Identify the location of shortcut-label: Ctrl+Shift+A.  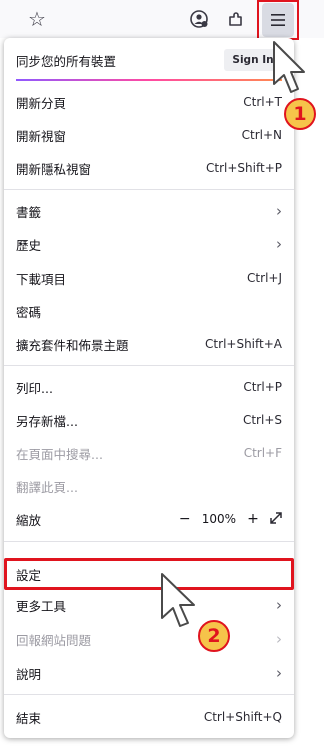
(243, 344).